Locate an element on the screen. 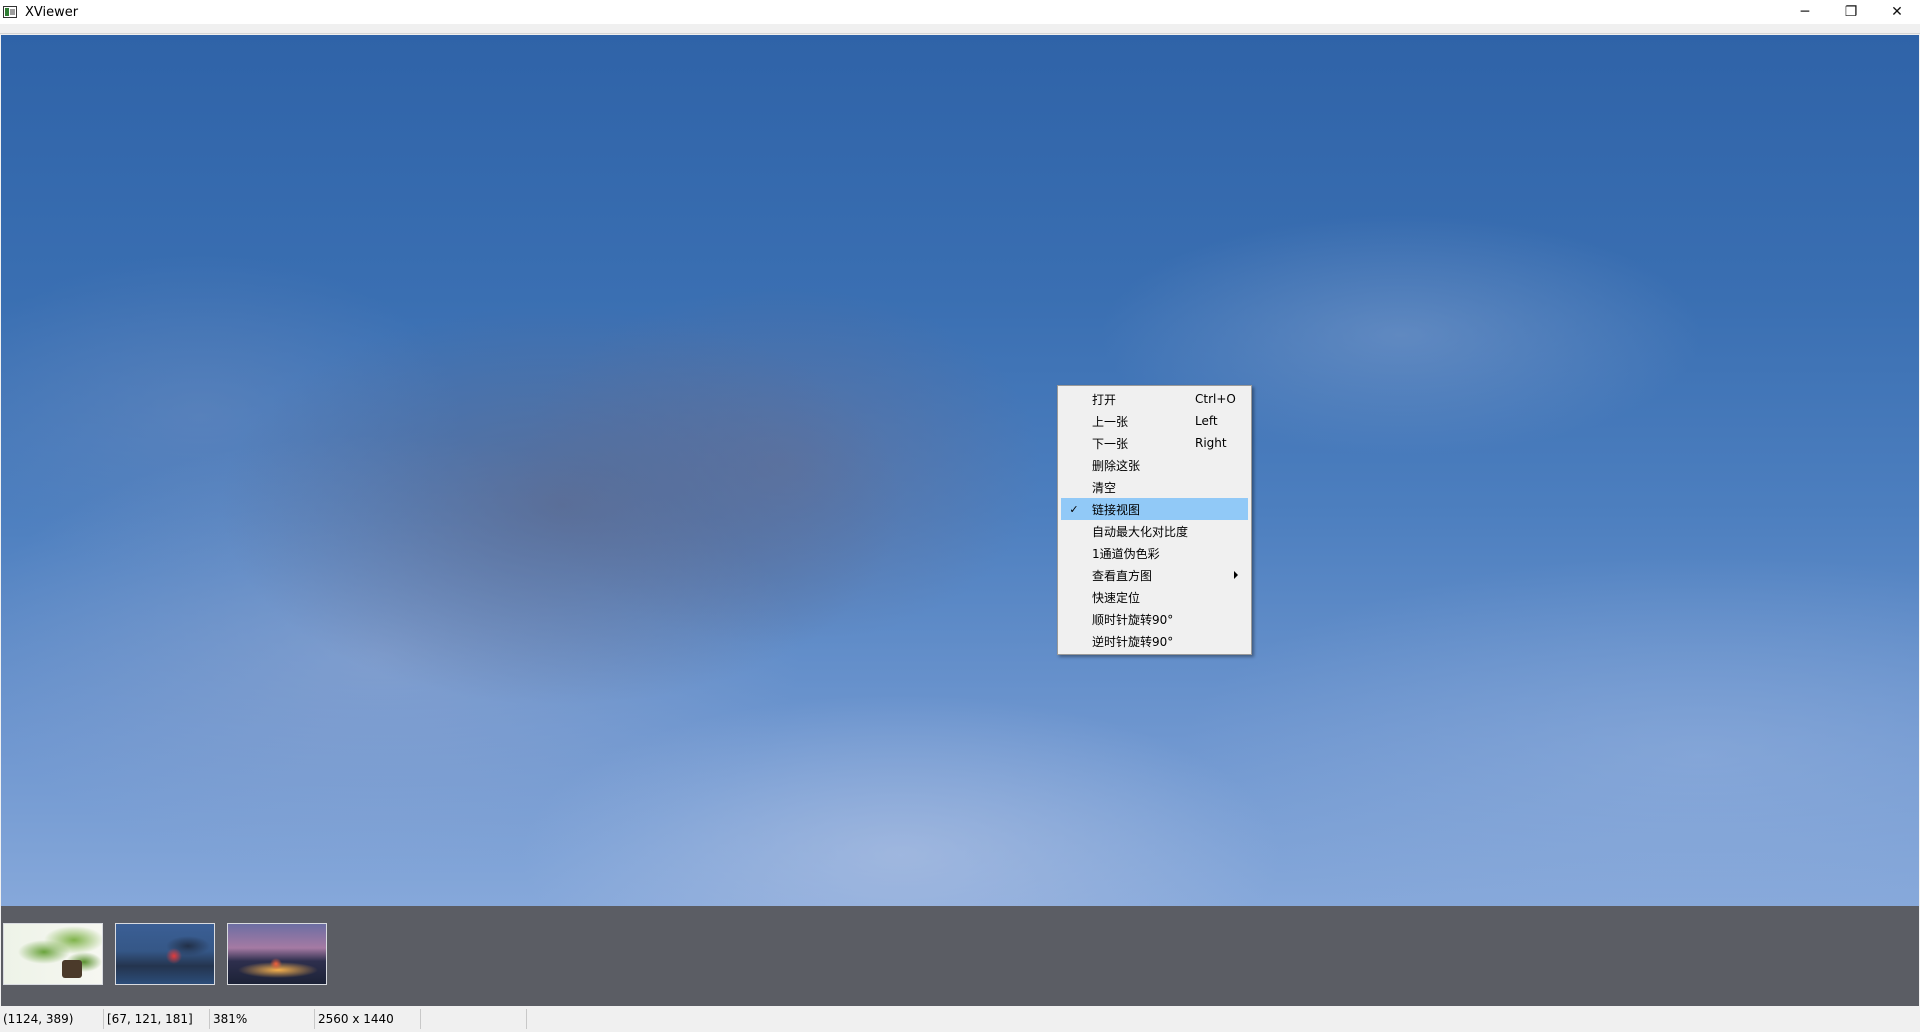 This screenshot has width=1920, height=1032. restore-button: ❐ is located at coordinates (1851, 12).